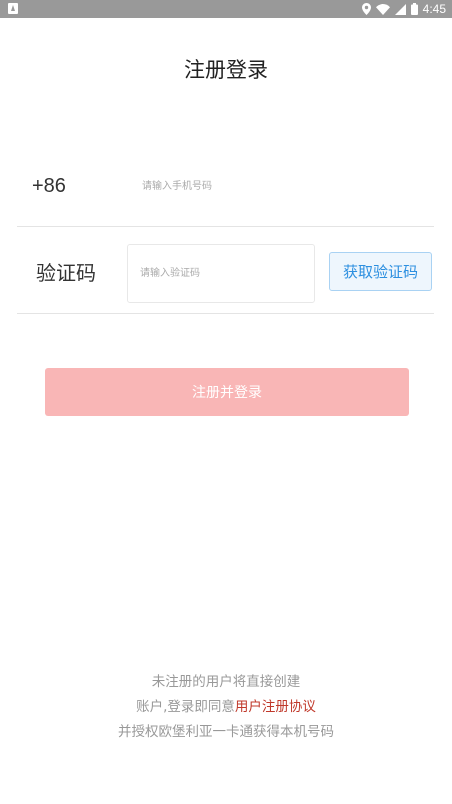 The image size is (452, 804). I want to click on cell-signal-icon, so click(400, 9).